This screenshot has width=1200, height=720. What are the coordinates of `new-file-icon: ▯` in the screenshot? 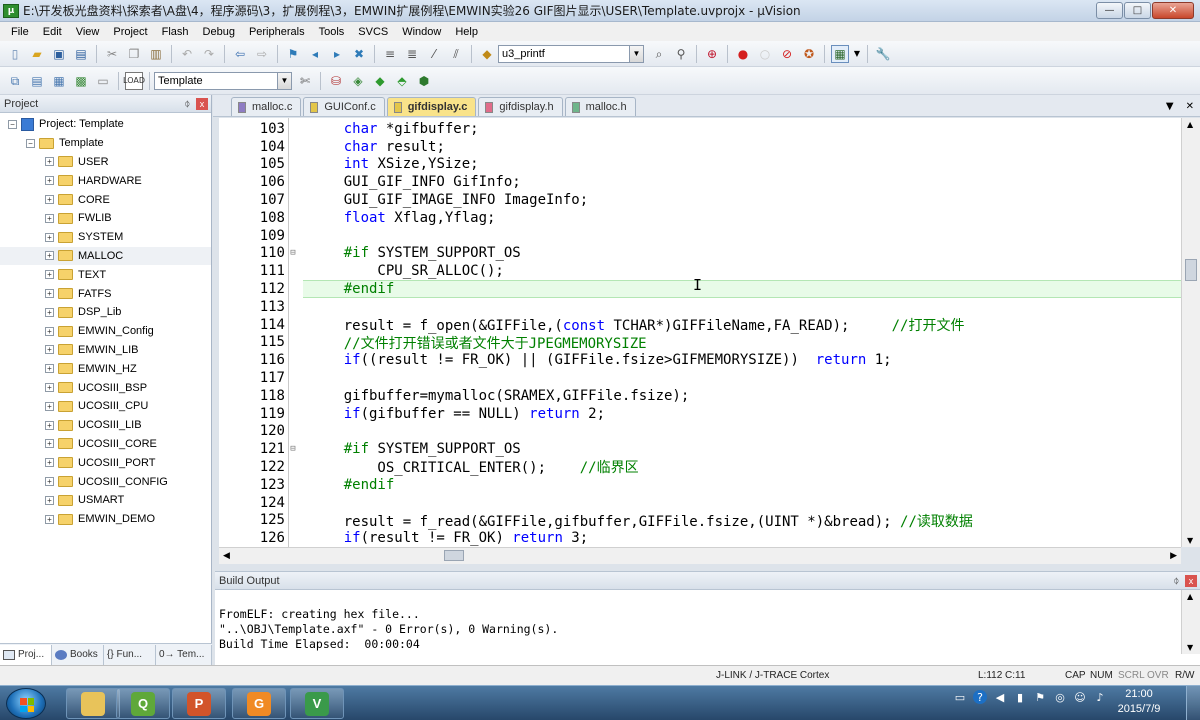 It's located at (15, 54).